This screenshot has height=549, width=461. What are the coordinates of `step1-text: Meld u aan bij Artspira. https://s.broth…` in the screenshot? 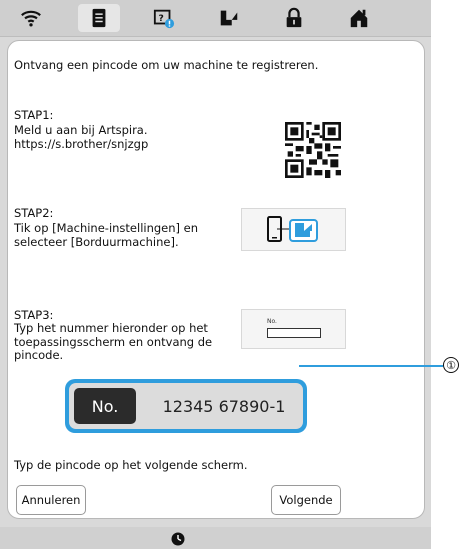 It's located at (81, 137).